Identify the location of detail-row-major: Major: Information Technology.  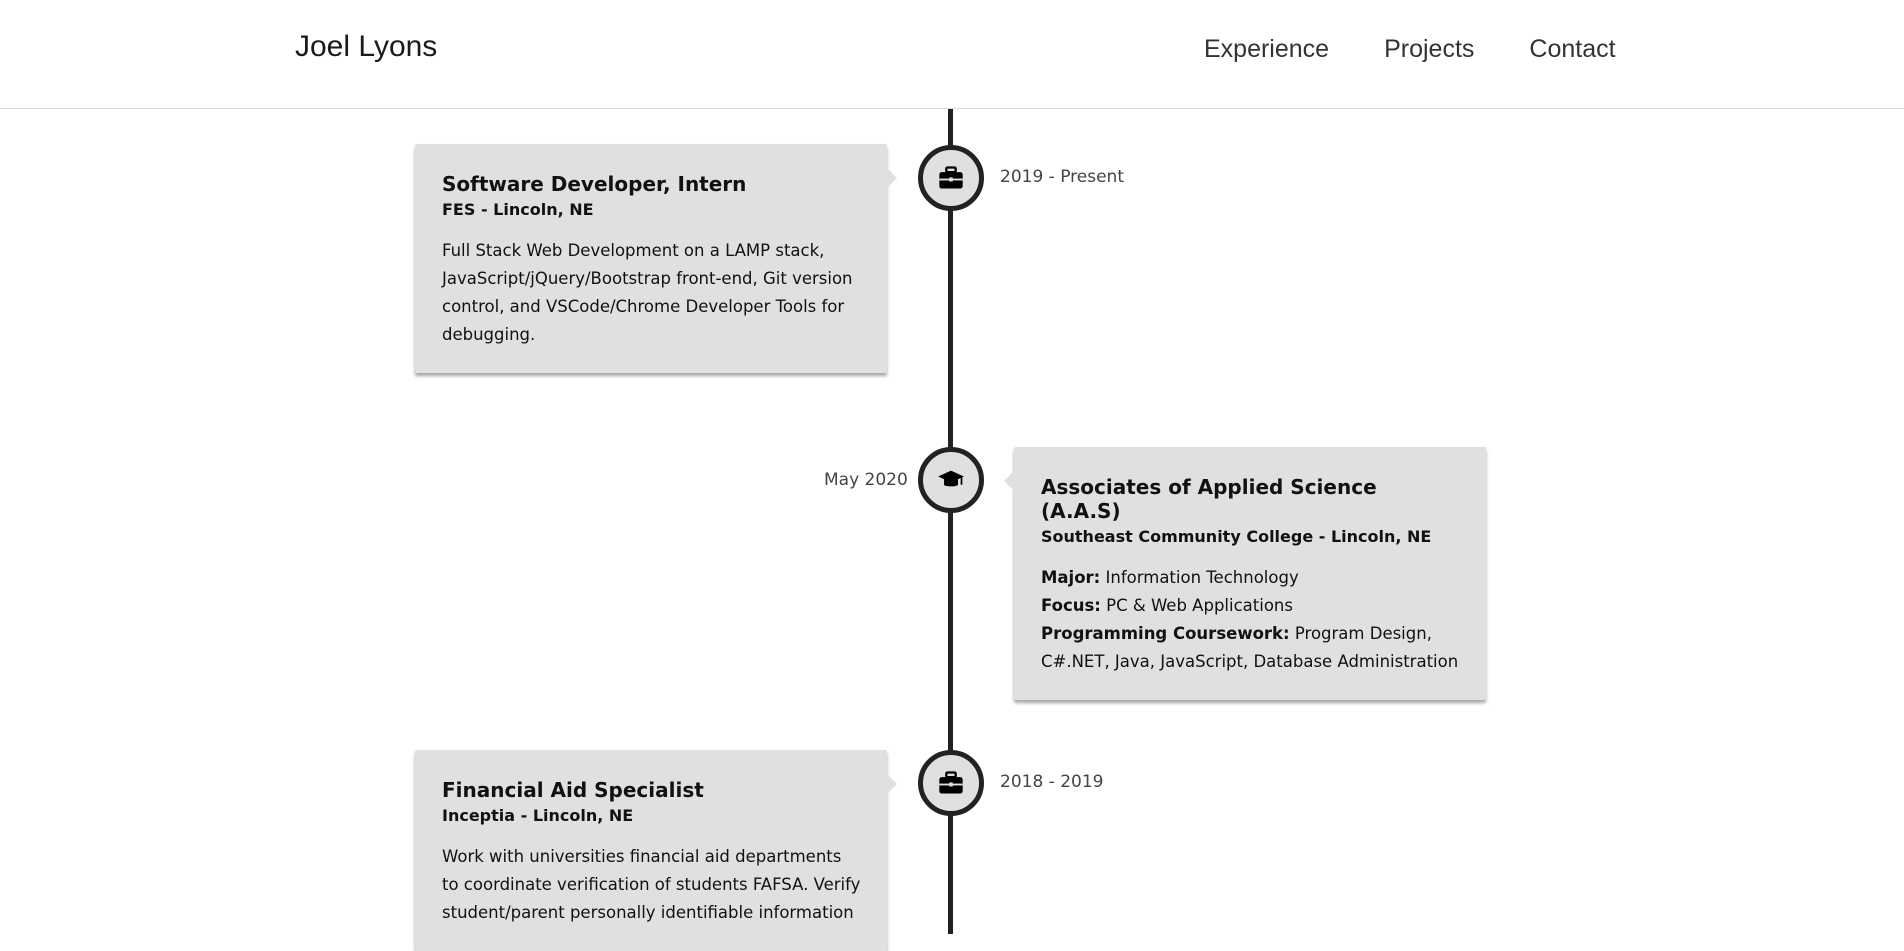
(1250, 578).